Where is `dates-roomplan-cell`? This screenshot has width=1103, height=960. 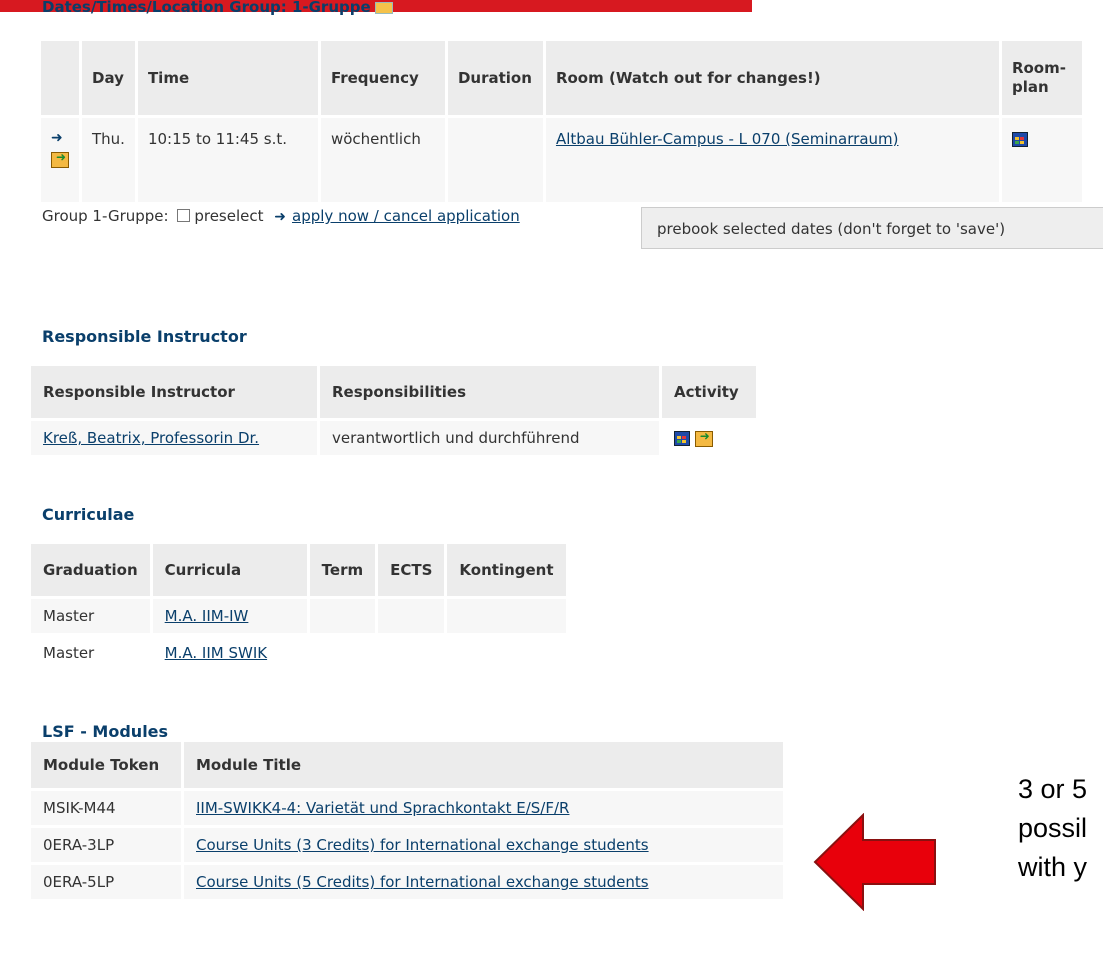 dates-roomplan-cell is located at coordinates (1041, 160).